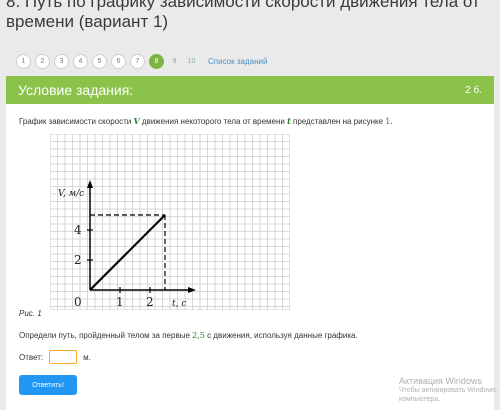 The height and width of the screenshot is (410, 500). I want to click on question-value: 2,5, so click(198, 335).